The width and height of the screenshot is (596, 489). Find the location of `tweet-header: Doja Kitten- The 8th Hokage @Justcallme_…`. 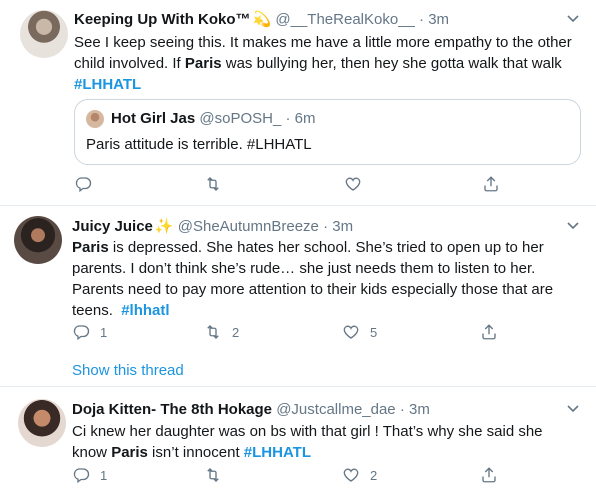

tweet-header: Doja Kitten- The 8th Hokage @Justcallme_… is located at coordinates (251, 410).